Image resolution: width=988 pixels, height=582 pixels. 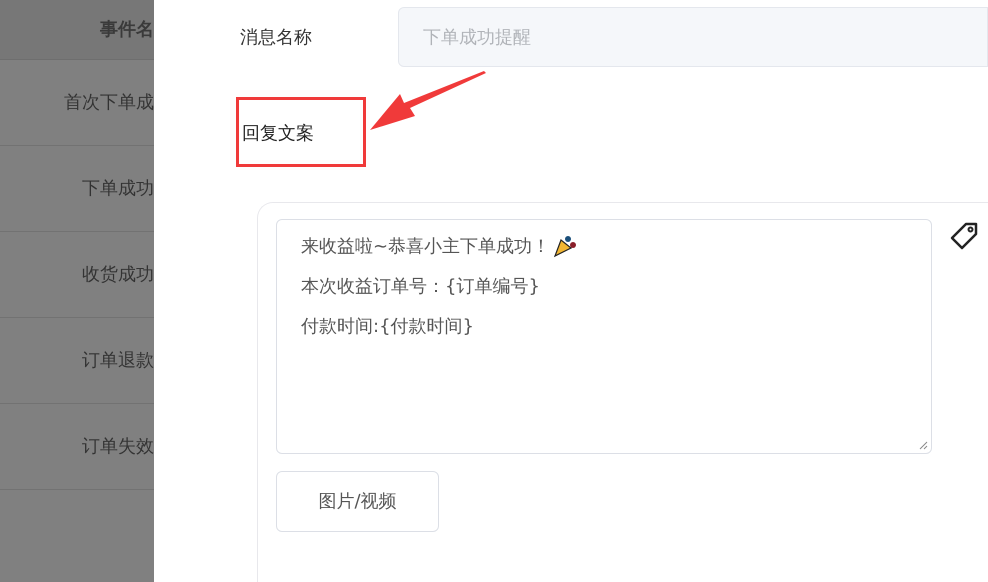 What do you see at coordinates (118, 447) in the screenshot?
I see `table-cell-text: 订单失效` at bounding box center [118, 447].